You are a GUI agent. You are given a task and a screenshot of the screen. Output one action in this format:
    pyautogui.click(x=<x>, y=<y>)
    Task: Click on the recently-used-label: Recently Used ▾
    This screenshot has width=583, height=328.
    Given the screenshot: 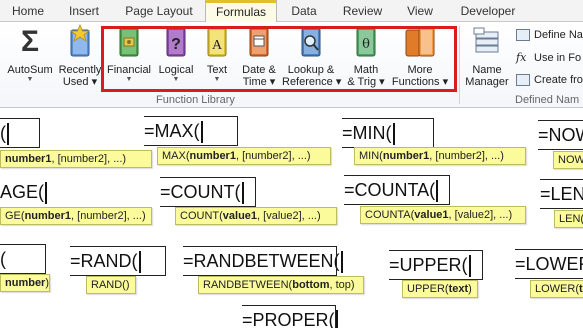 What is the action you would take?
    pyautogui.click(x=80, y=76)
    